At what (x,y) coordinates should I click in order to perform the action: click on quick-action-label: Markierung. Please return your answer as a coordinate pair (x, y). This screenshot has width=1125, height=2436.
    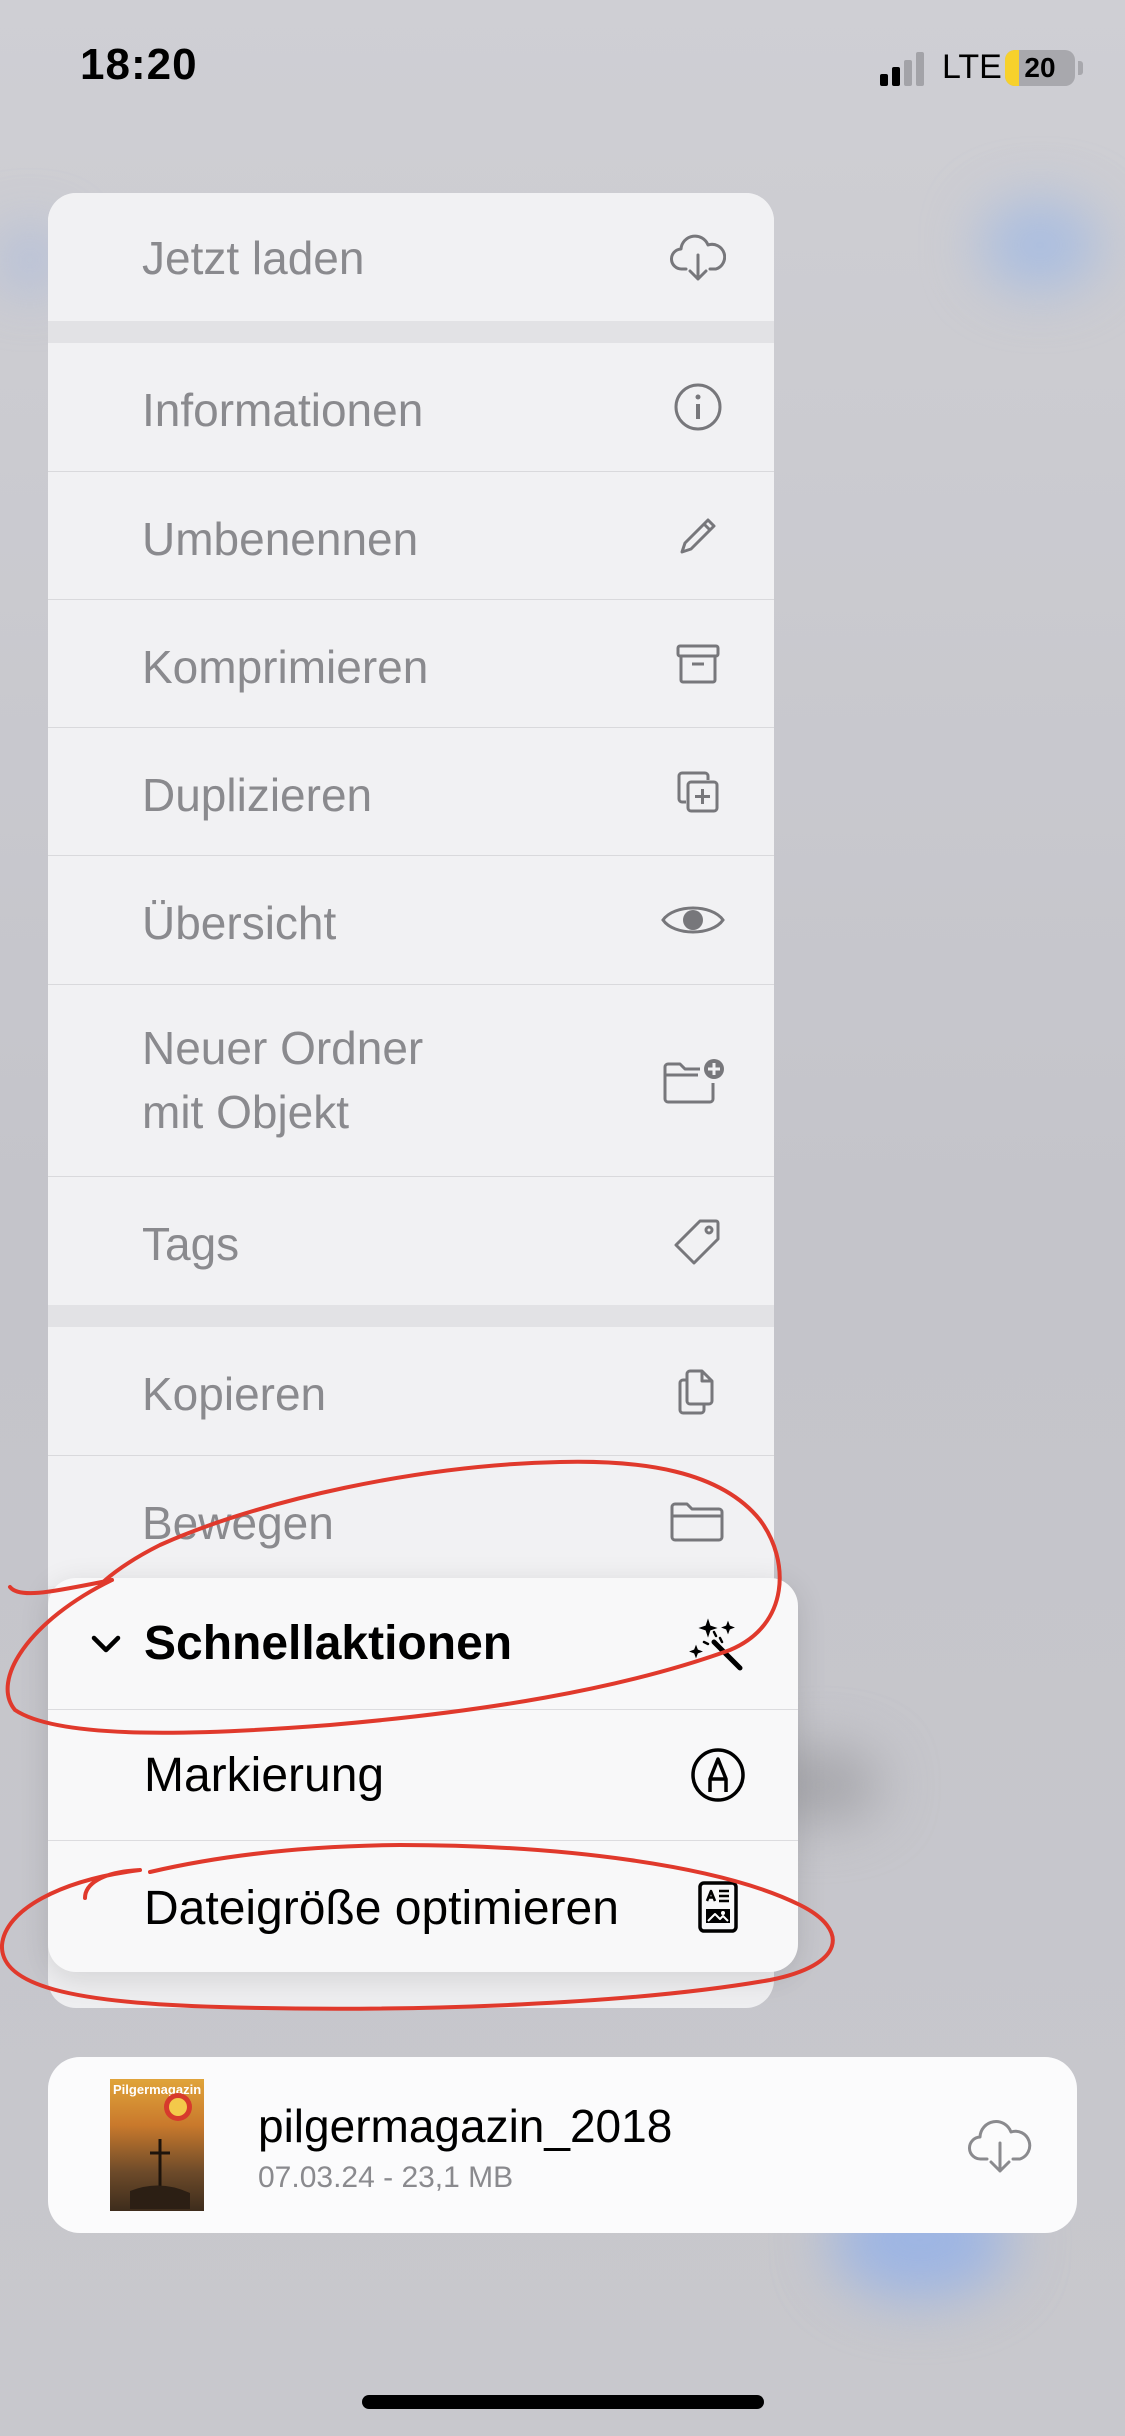
    Looking at the image, I should click on (264, 1775).